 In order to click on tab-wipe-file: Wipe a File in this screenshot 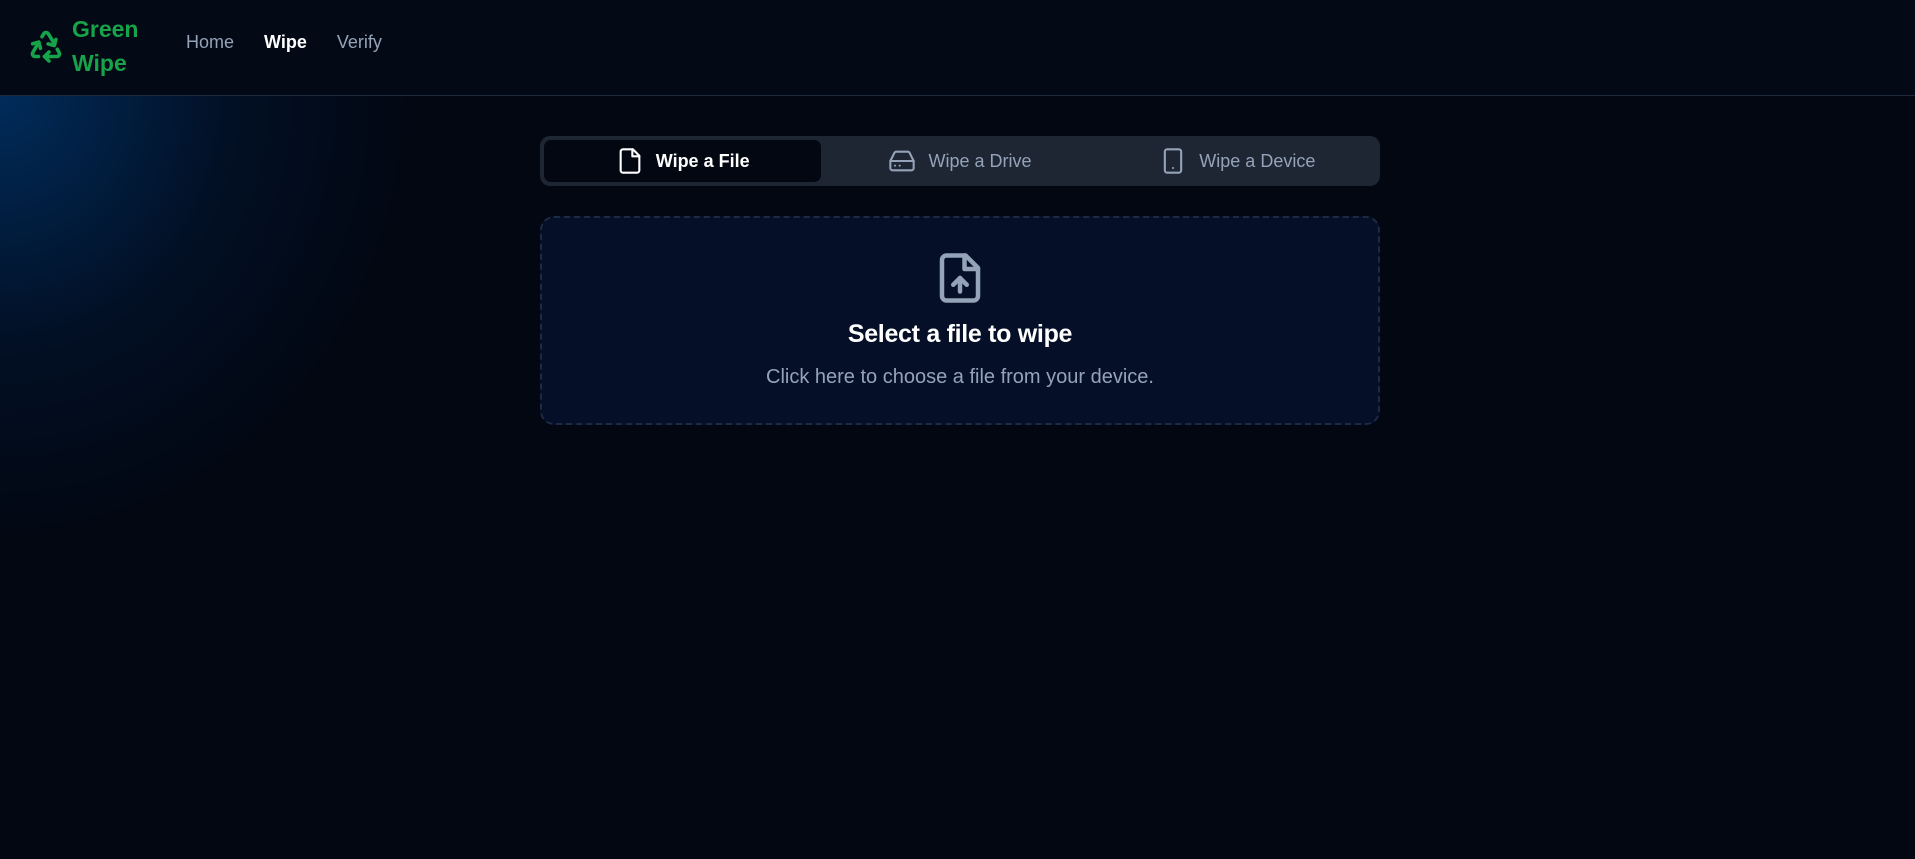, I will do `click(683, 161)`.